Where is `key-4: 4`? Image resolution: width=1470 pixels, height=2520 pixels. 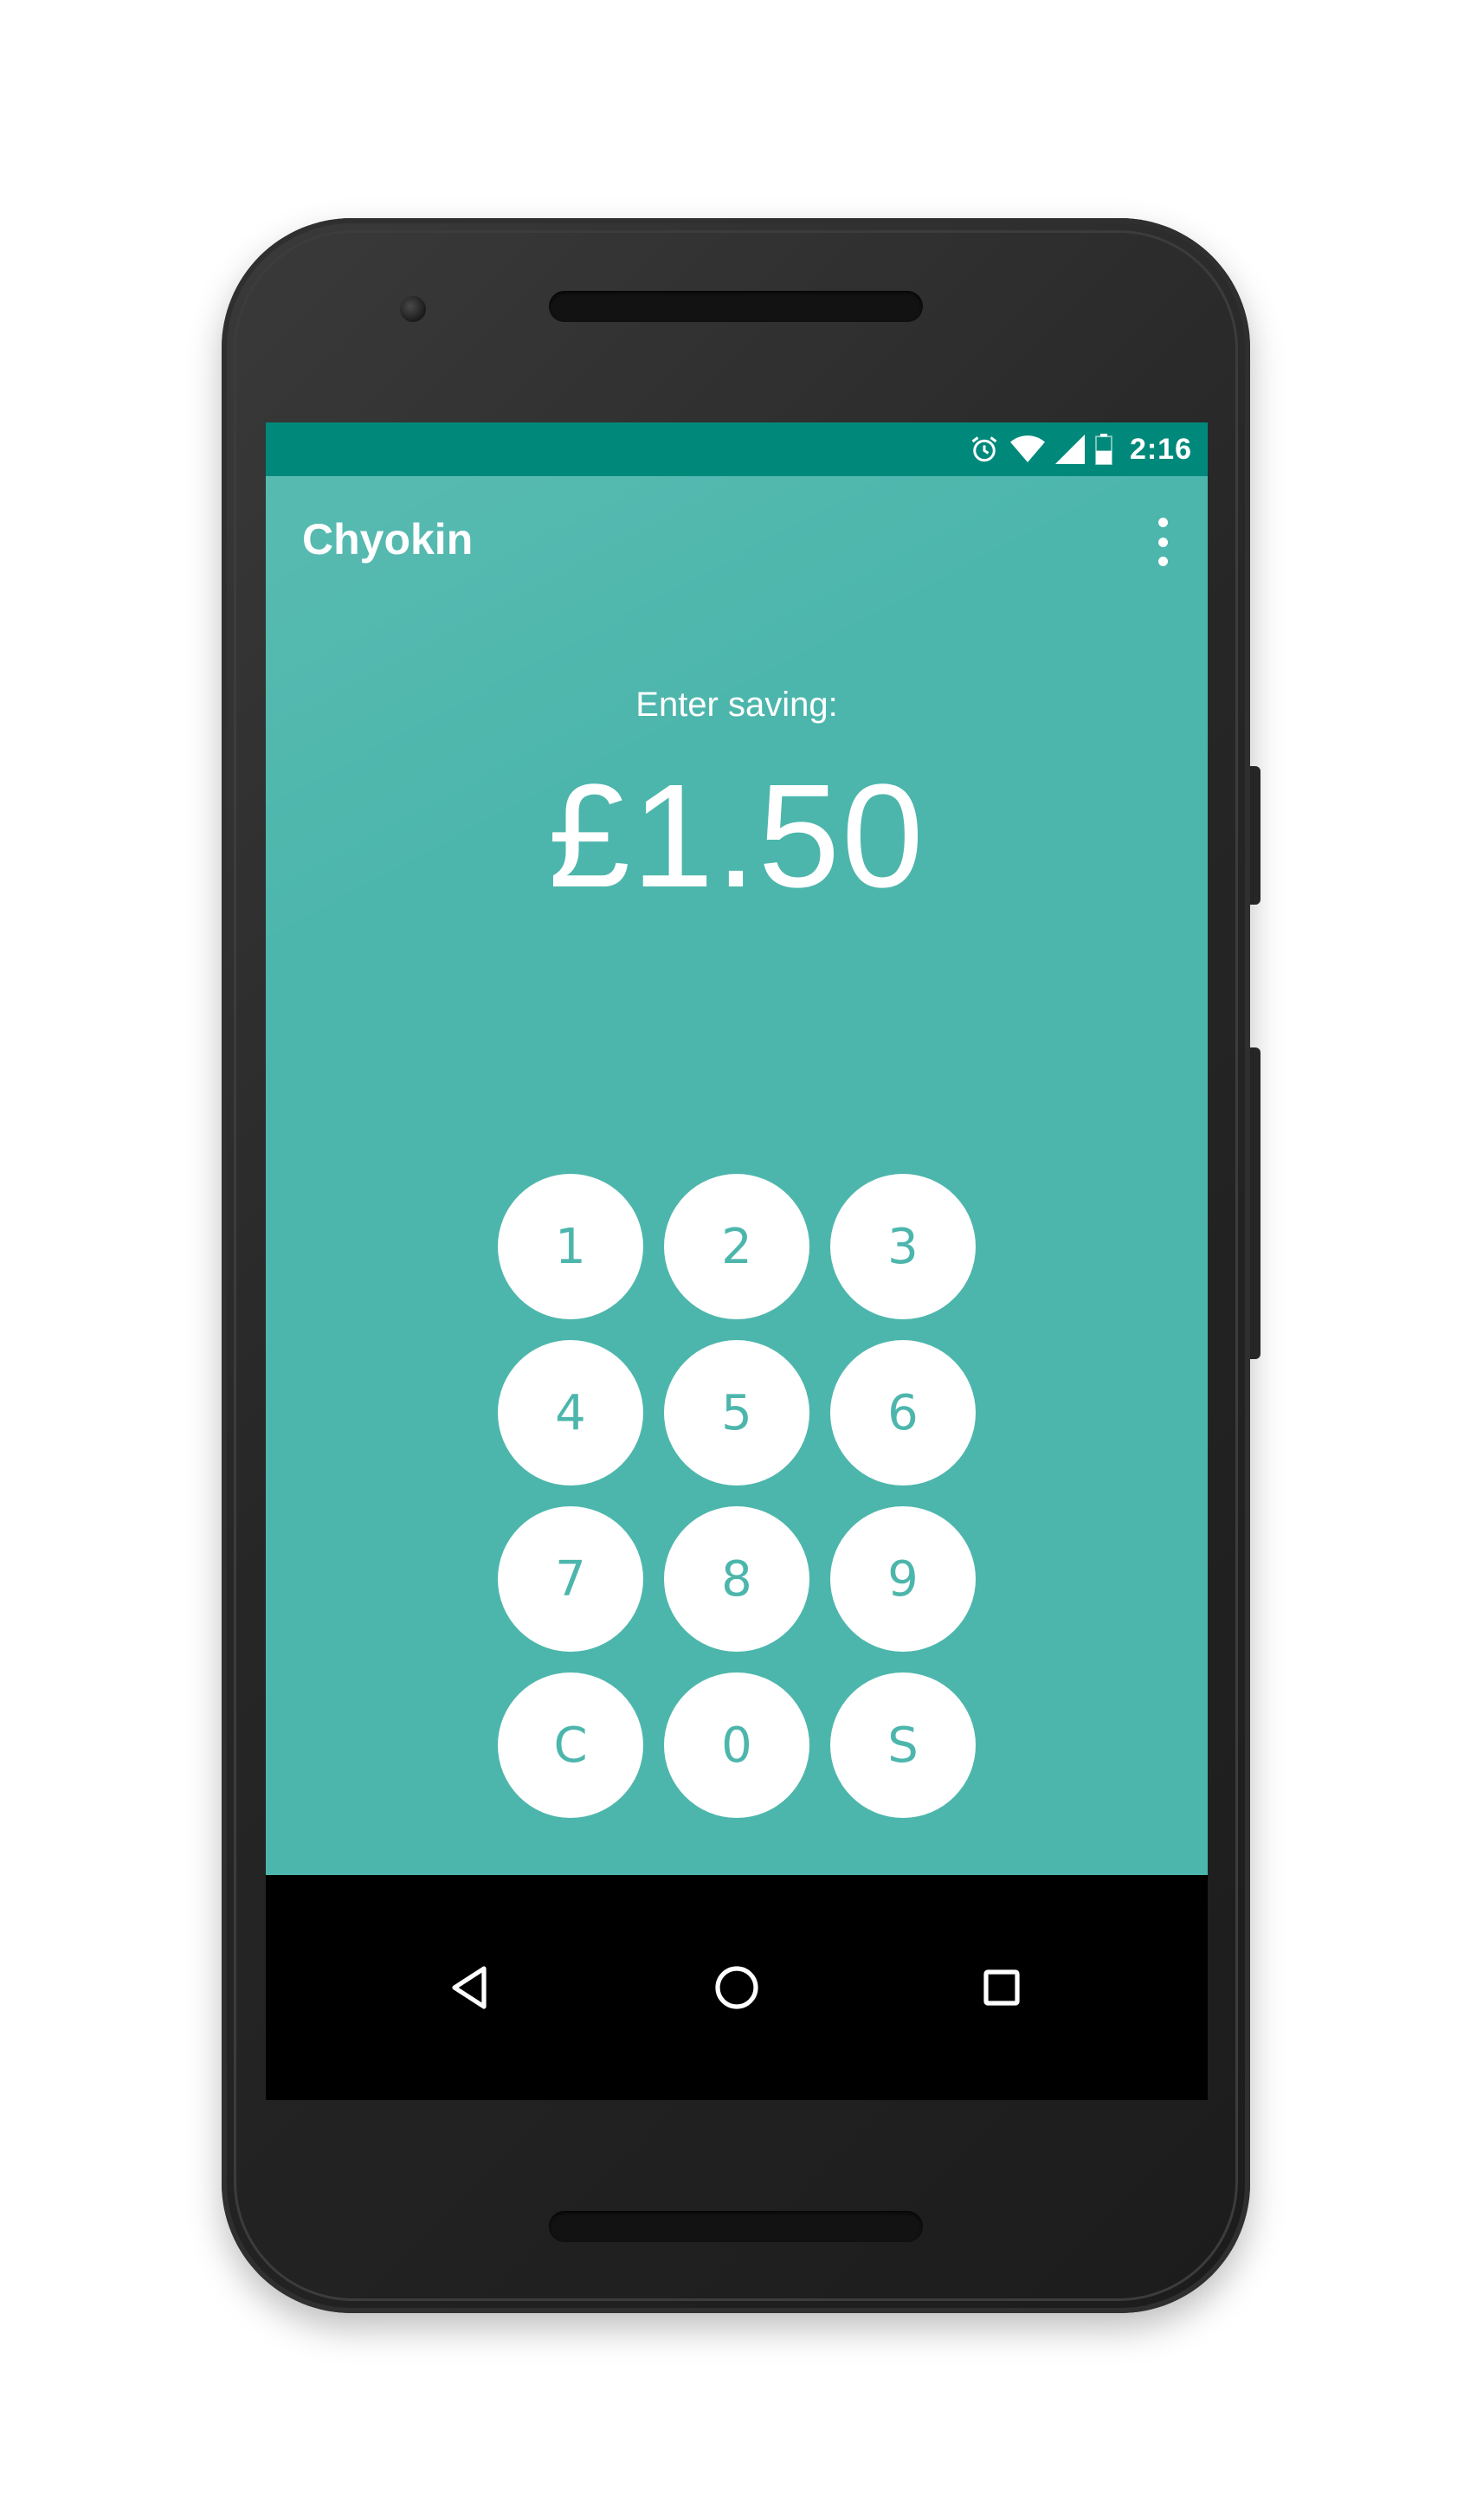 key-4: 4 is located at coordinates (571, 1413).